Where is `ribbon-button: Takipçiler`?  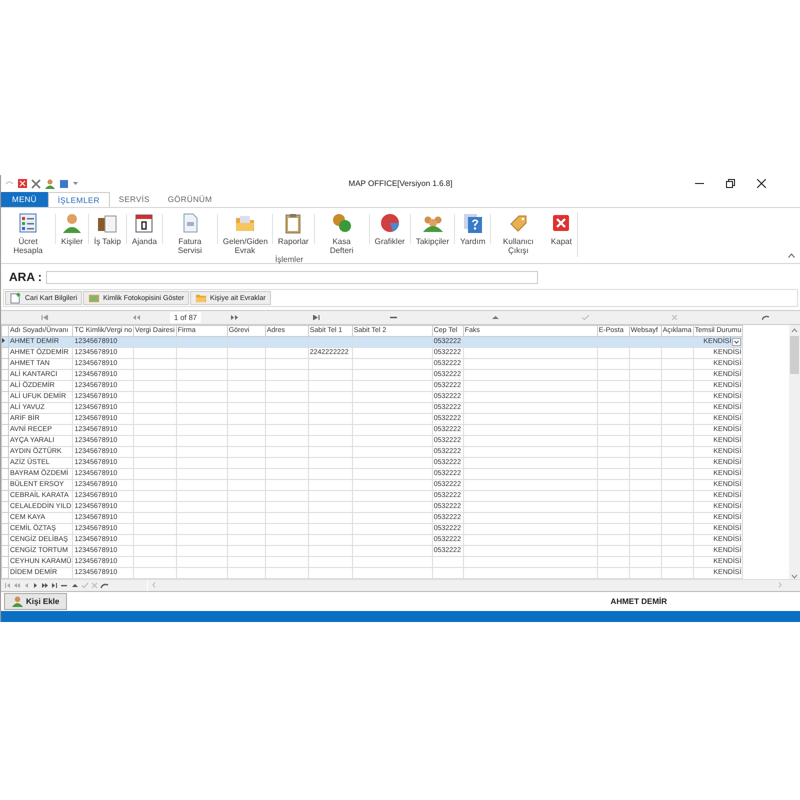 ribbon-button: Takipçiler is located at coordinates (432, 229).